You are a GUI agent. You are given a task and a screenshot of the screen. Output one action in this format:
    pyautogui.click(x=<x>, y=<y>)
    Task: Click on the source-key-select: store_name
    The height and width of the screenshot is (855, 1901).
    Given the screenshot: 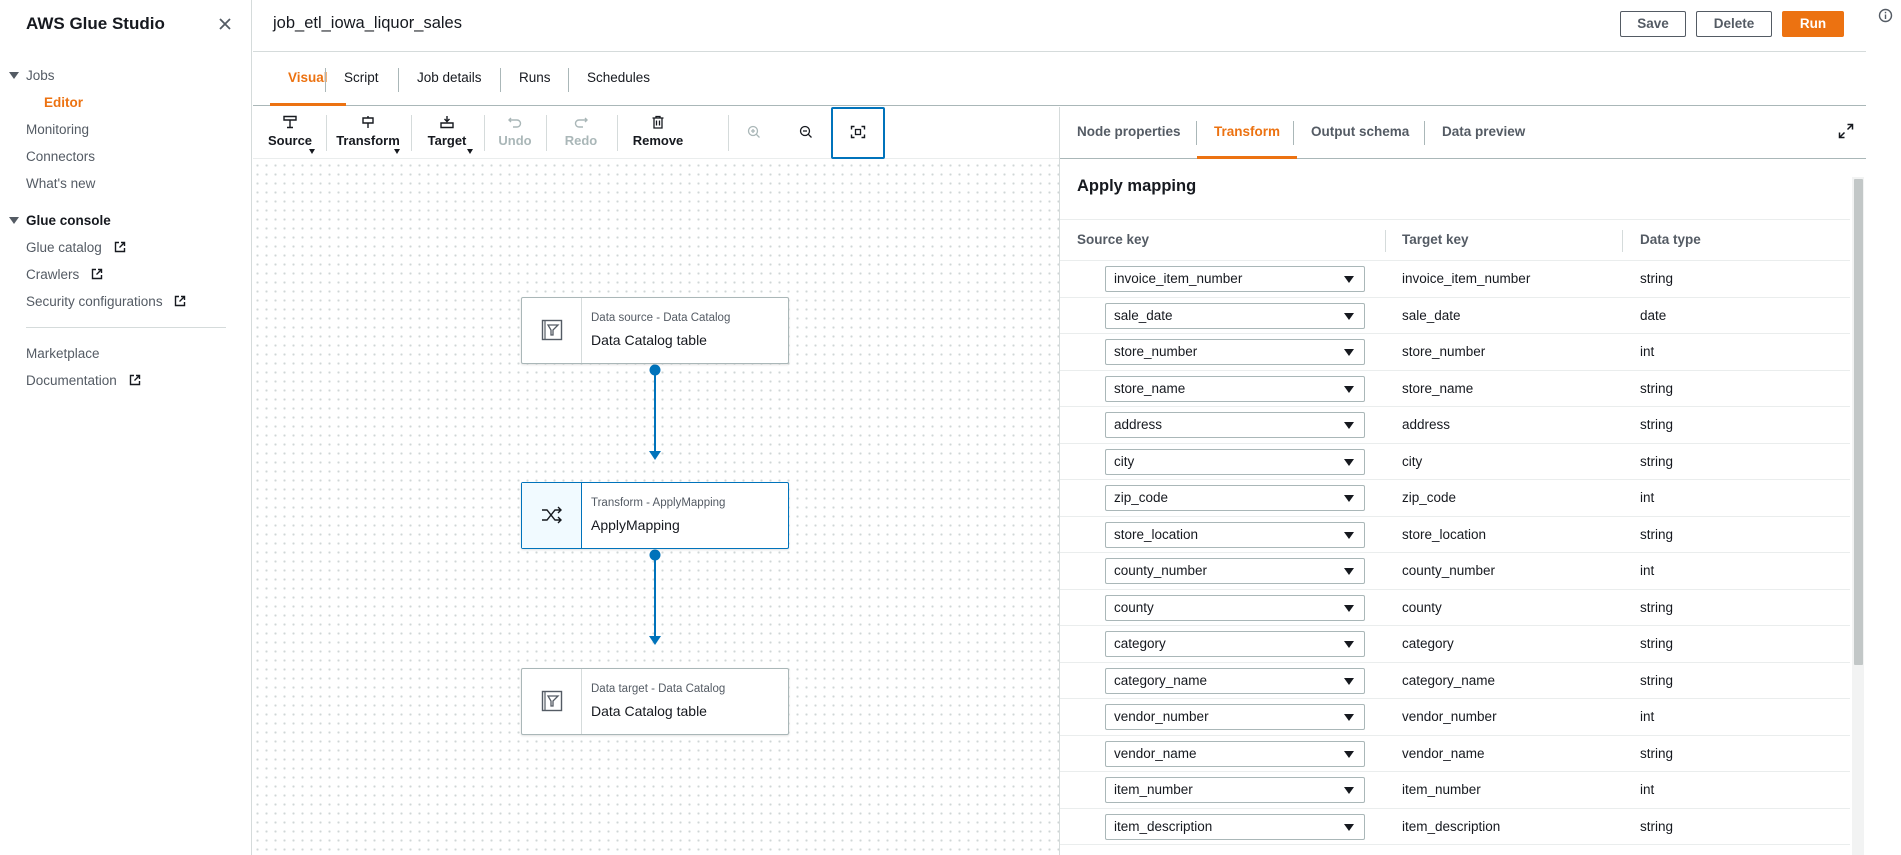 What is the action you would take?
    pyautogui.click(x=1235, y=388)
    